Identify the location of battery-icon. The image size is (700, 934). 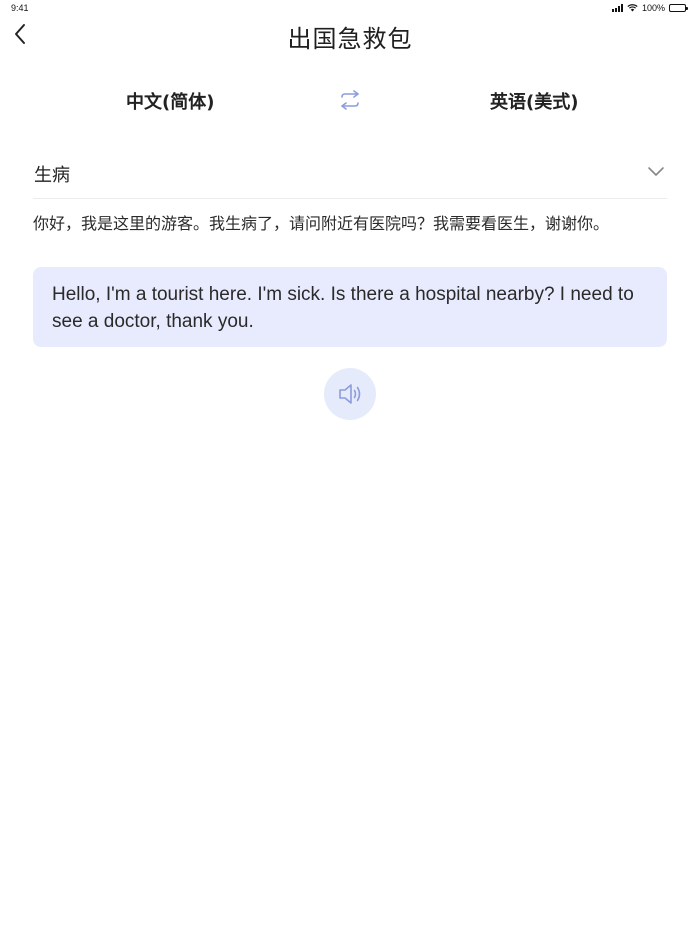
(678, 8).